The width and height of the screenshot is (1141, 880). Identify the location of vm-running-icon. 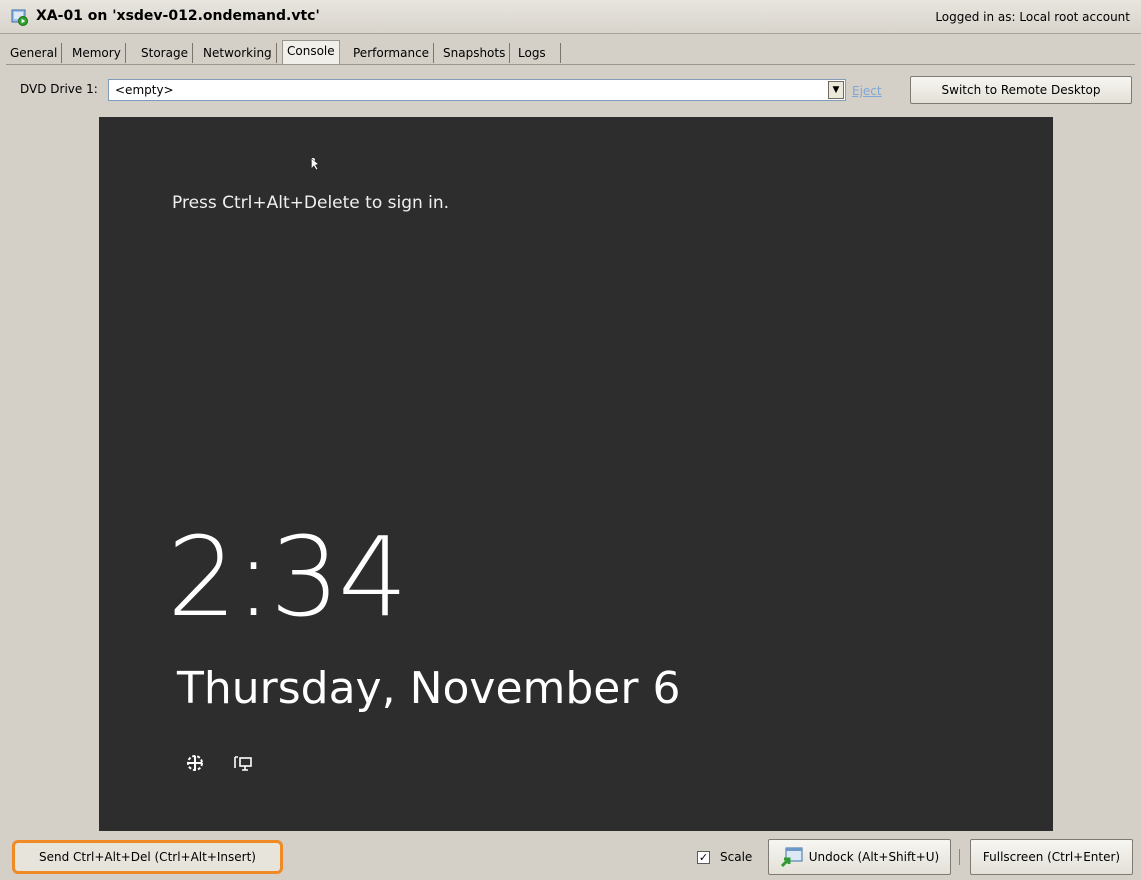
(19, 17).